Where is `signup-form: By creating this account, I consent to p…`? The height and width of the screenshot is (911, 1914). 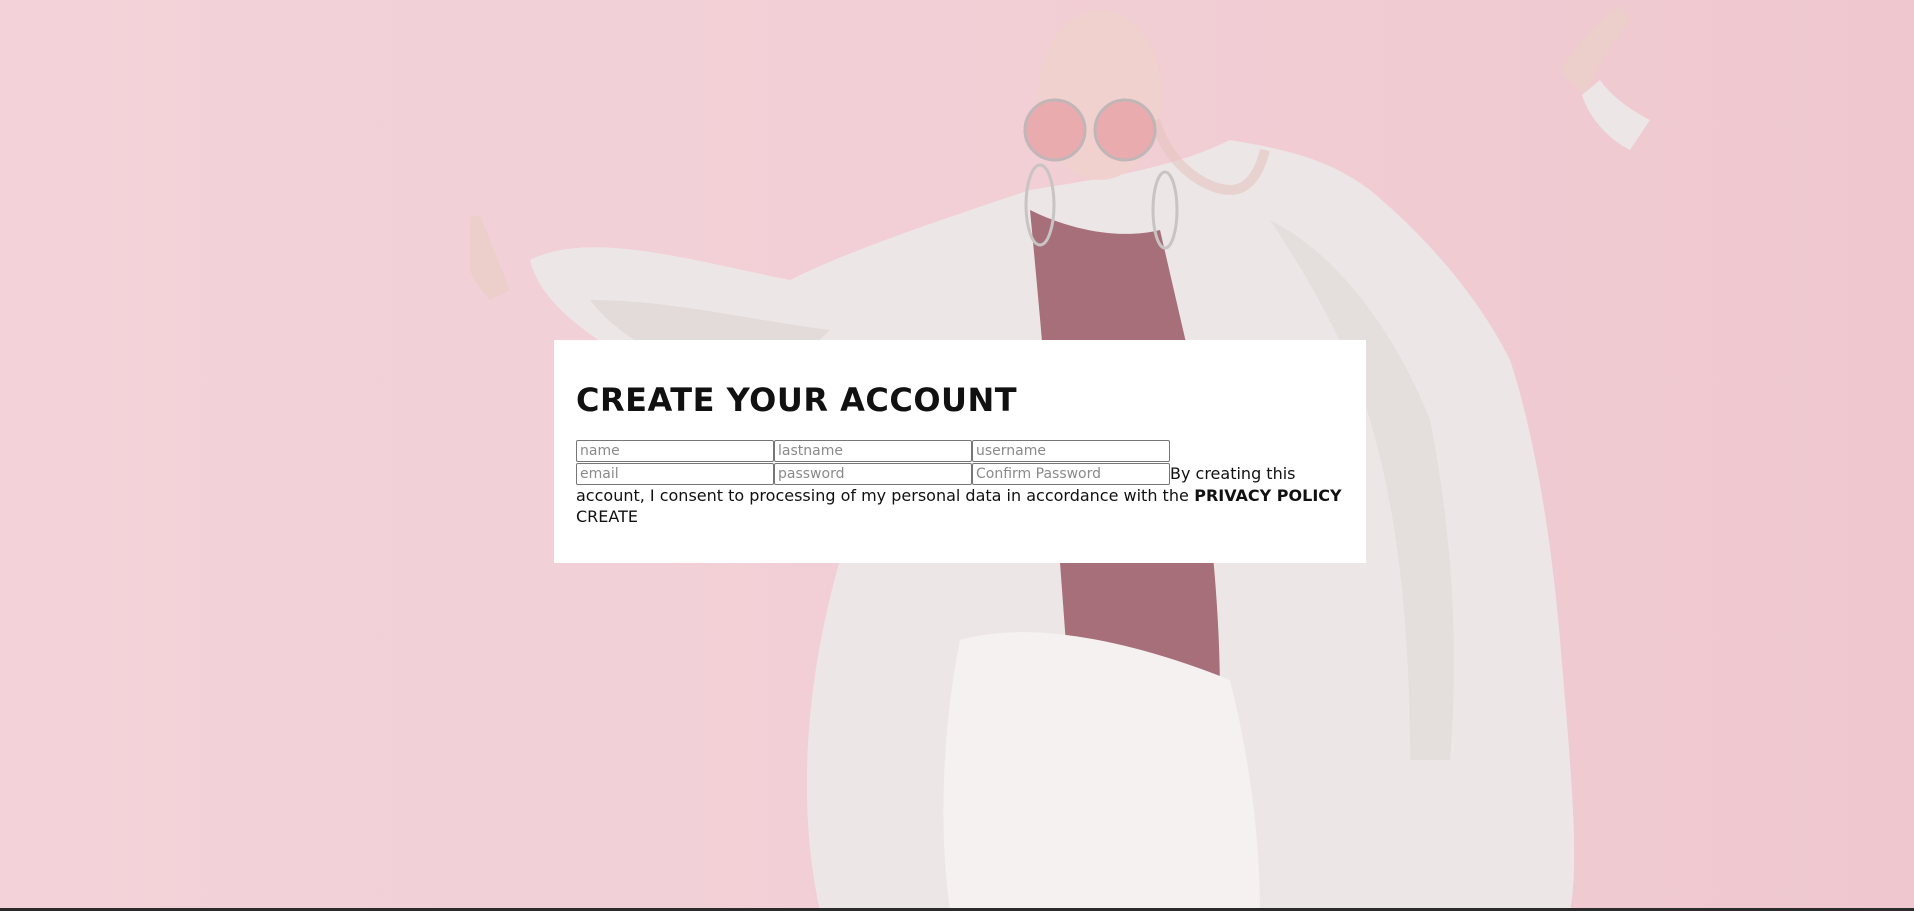
signup-form: By creating this account, I consent to p… is located at coordinates (960, 483).